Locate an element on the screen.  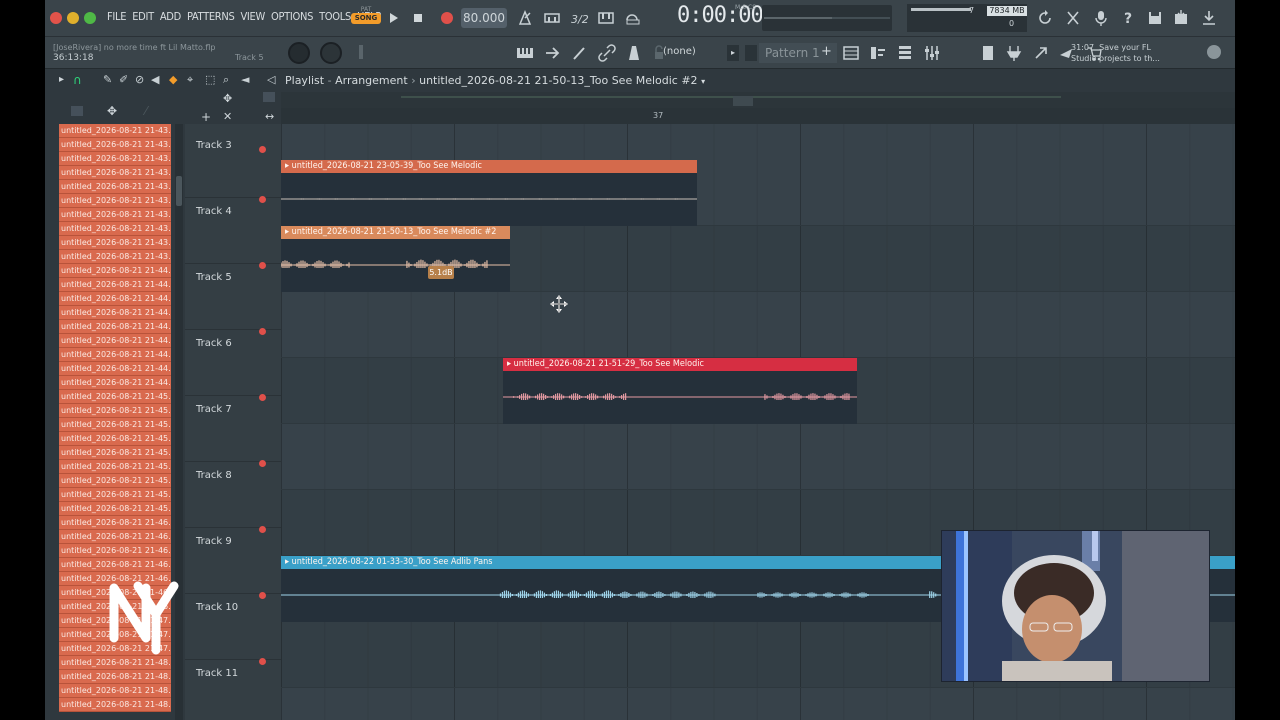
close-window-button is located at coordinates (56, 18).